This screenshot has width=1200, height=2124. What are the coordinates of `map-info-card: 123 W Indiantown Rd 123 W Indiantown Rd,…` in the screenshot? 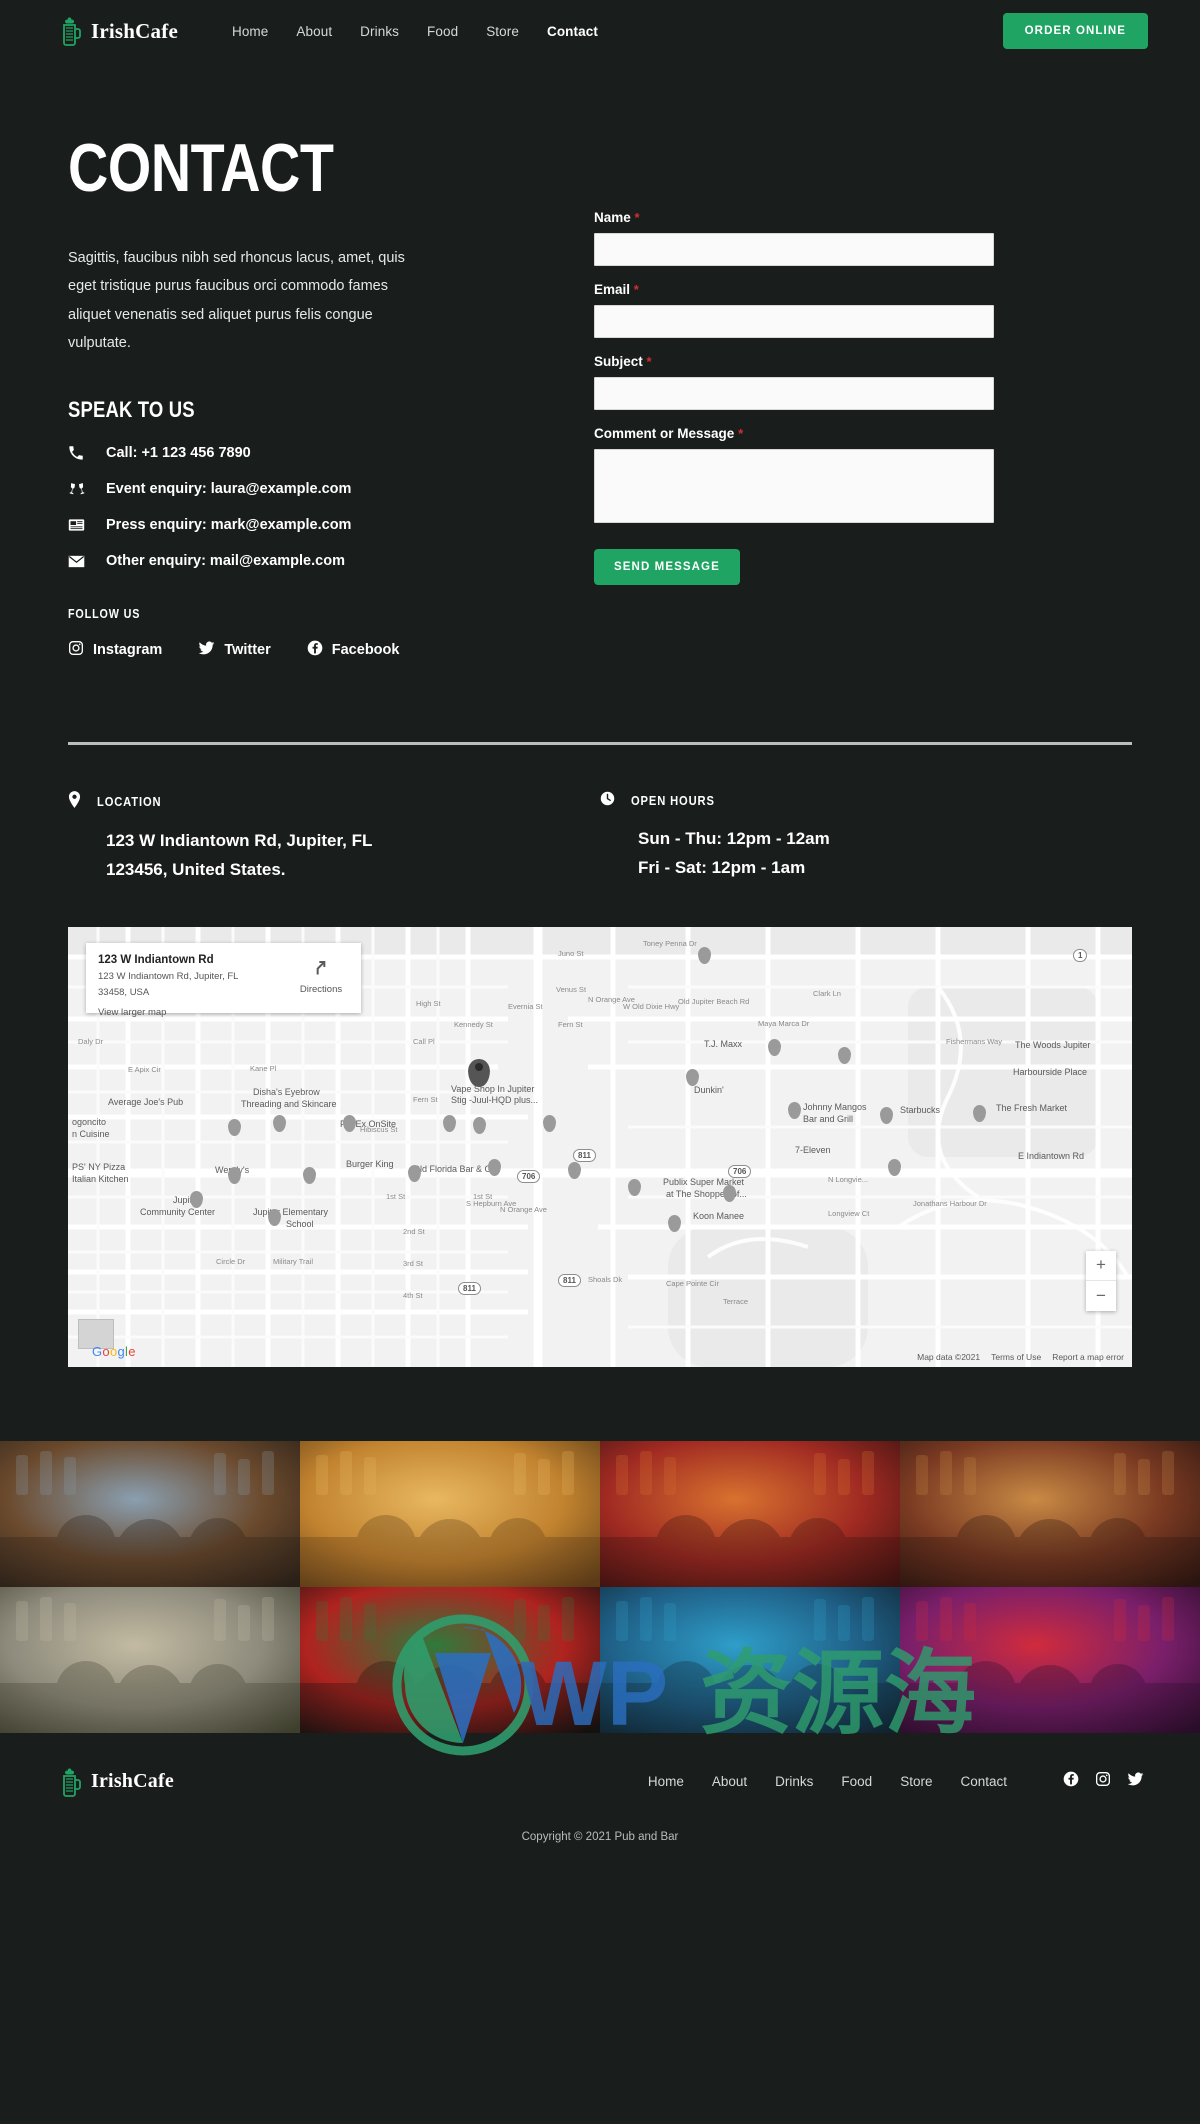 It's located at (223, 980).